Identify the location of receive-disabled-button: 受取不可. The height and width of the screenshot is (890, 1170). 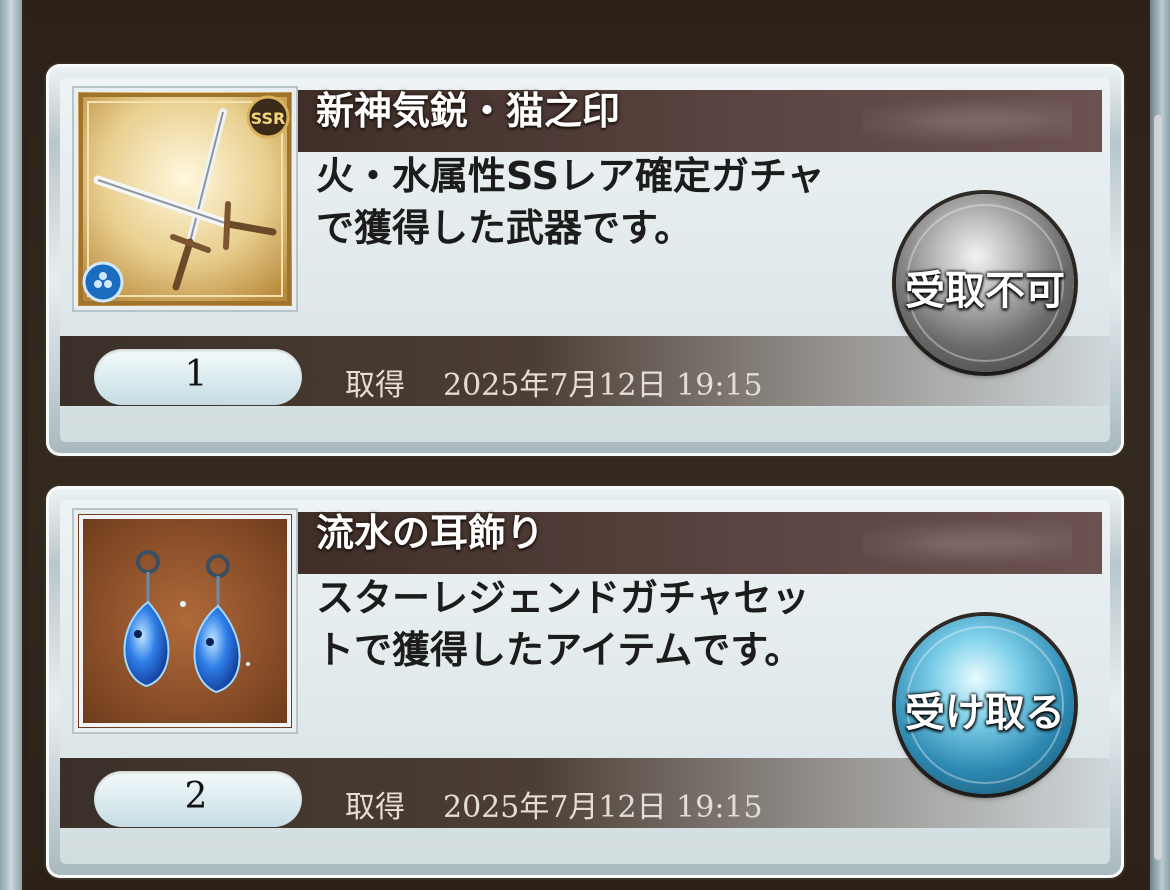
(985, 283).